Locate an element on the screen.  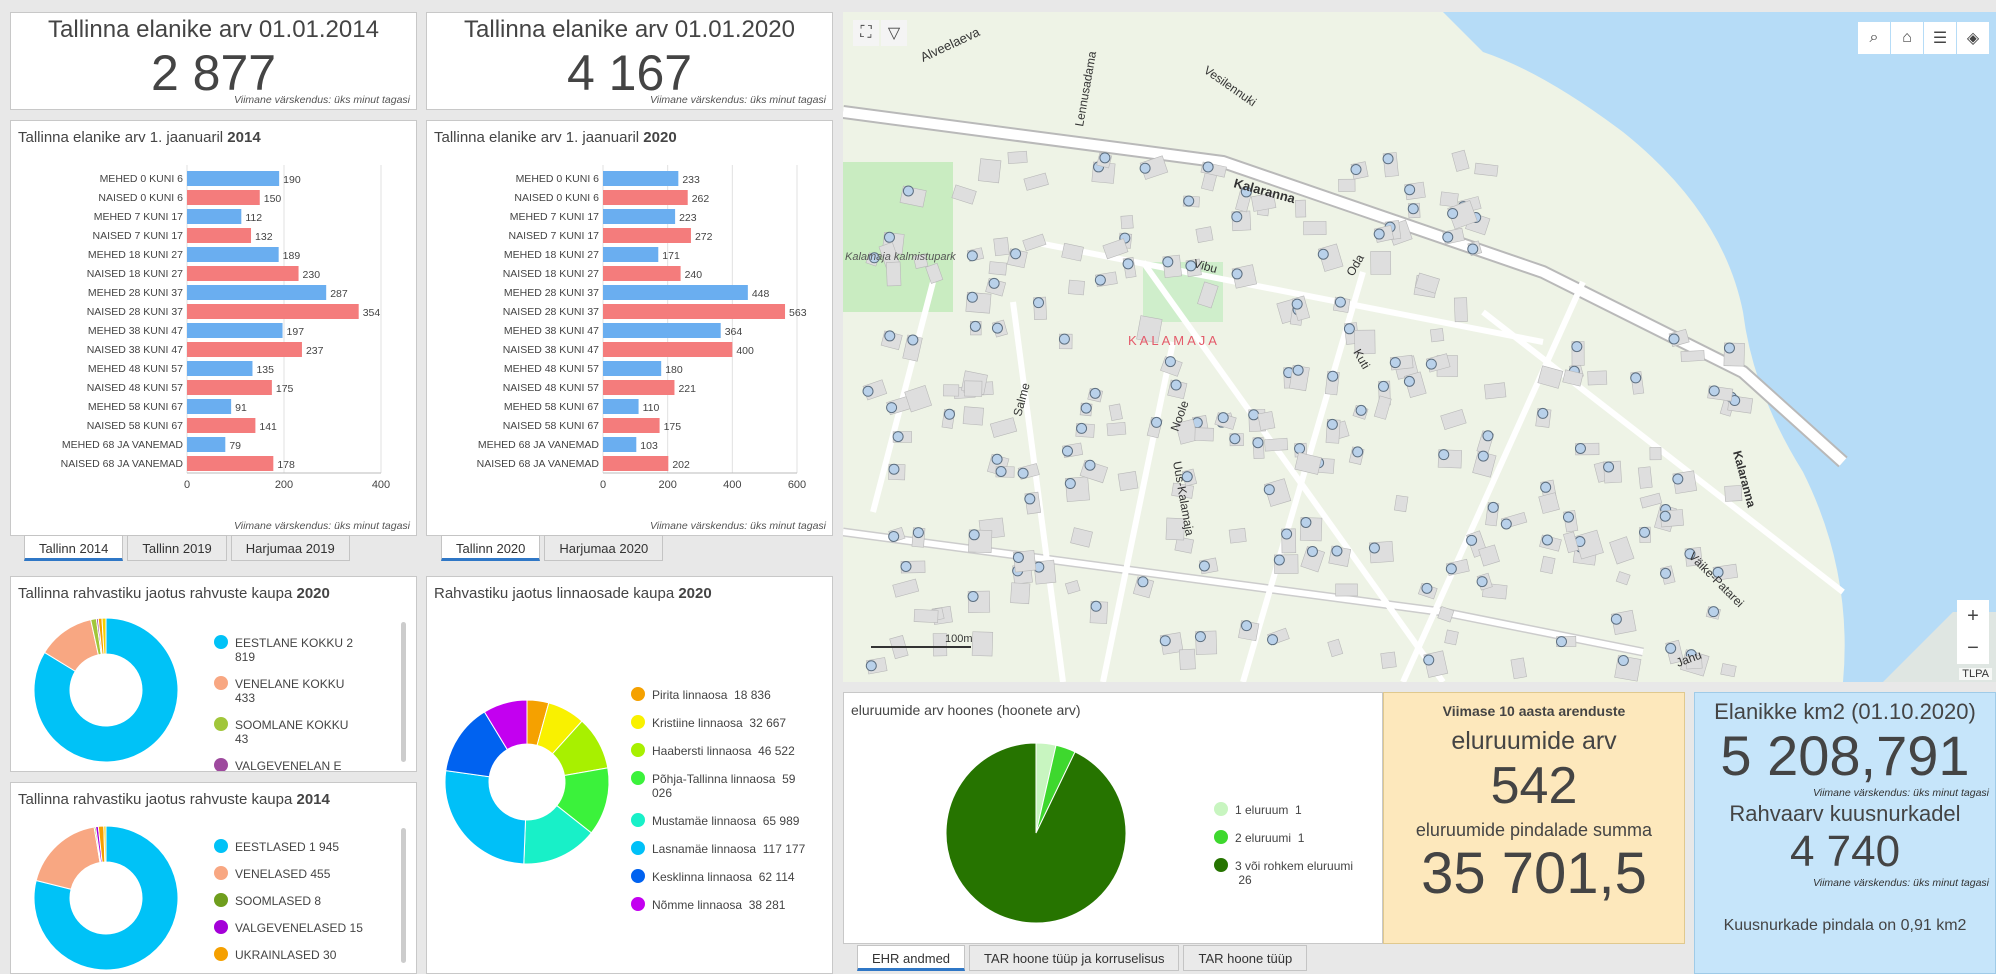
map-select-tool-button: ⛶ is located at coordinates (866, 33).